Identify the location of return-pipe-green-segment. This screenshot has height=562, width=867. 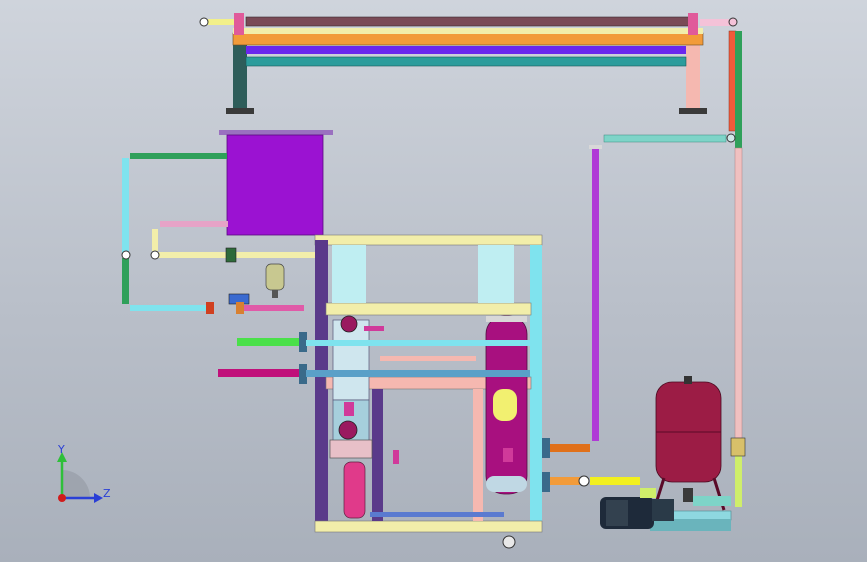
(738, 90).